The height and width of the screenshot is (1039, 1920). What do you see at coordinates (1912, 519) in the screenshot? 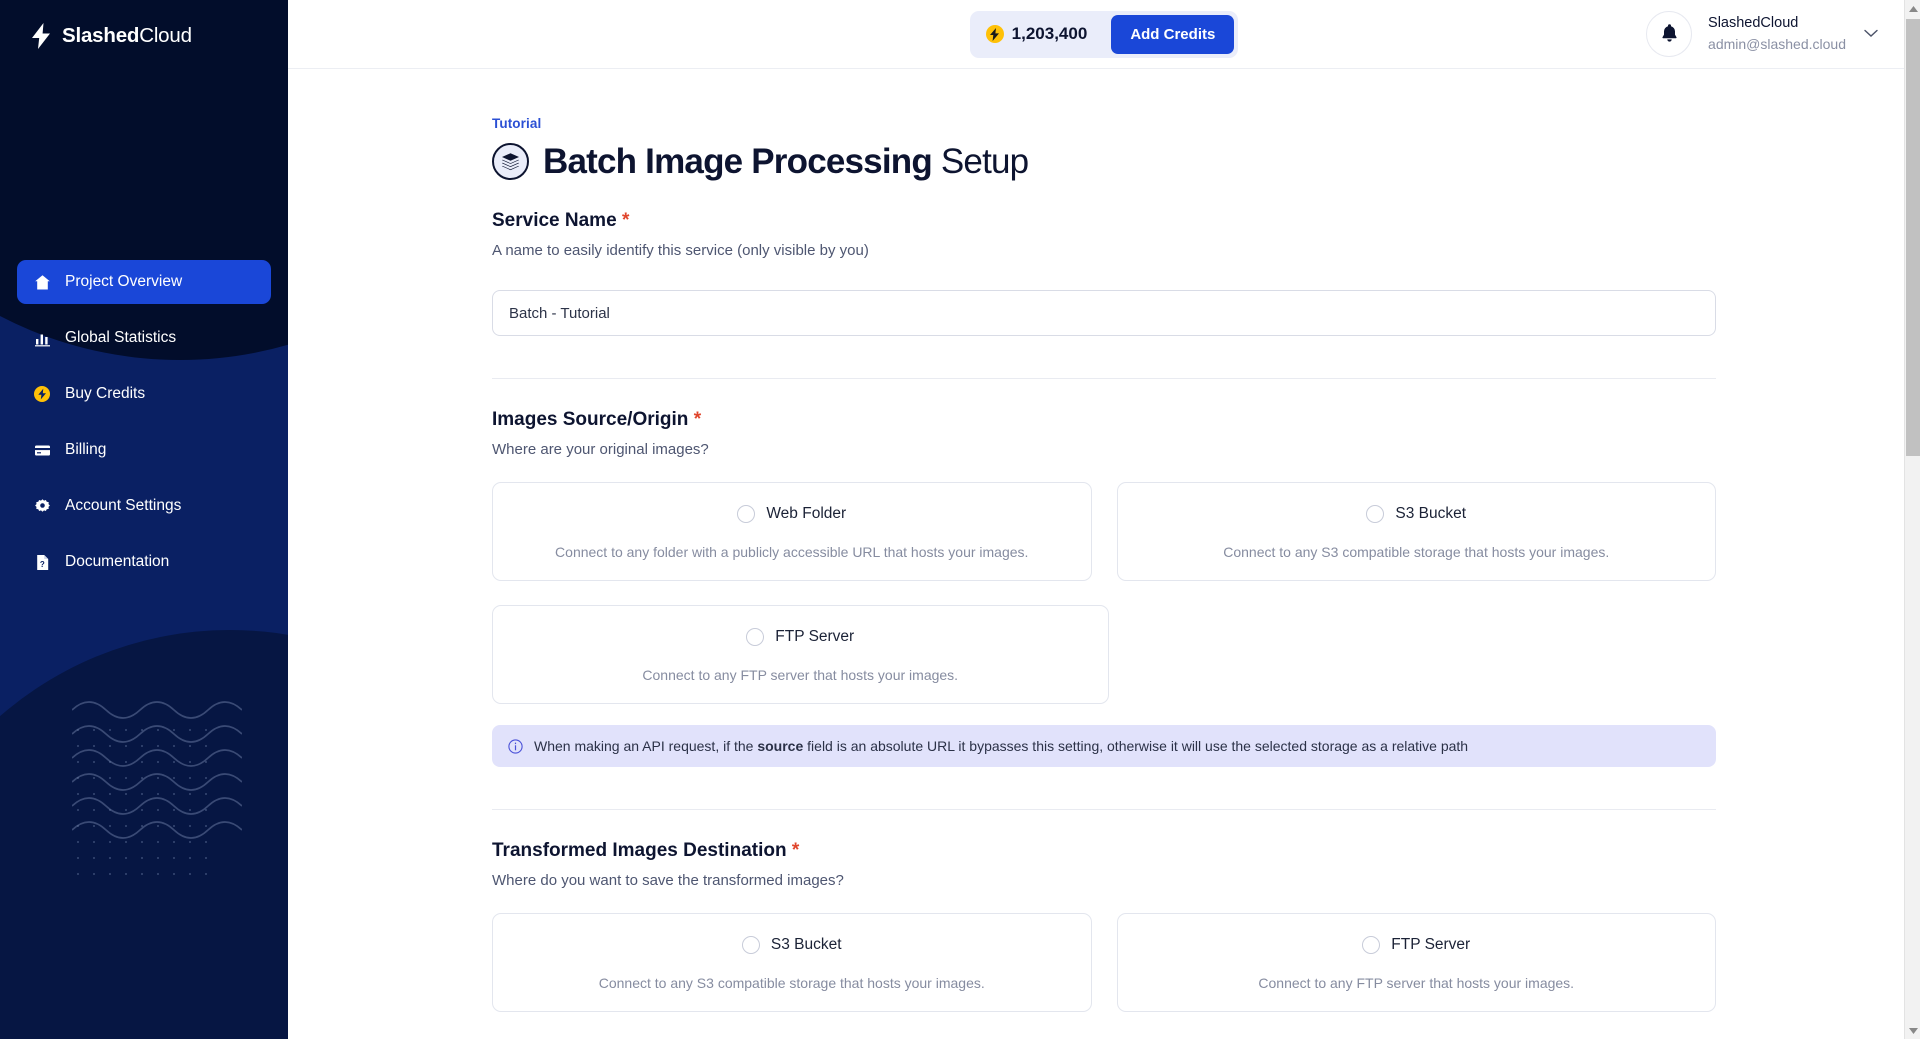
I see `page-scrollbar` at bounding box center [1912, 519].